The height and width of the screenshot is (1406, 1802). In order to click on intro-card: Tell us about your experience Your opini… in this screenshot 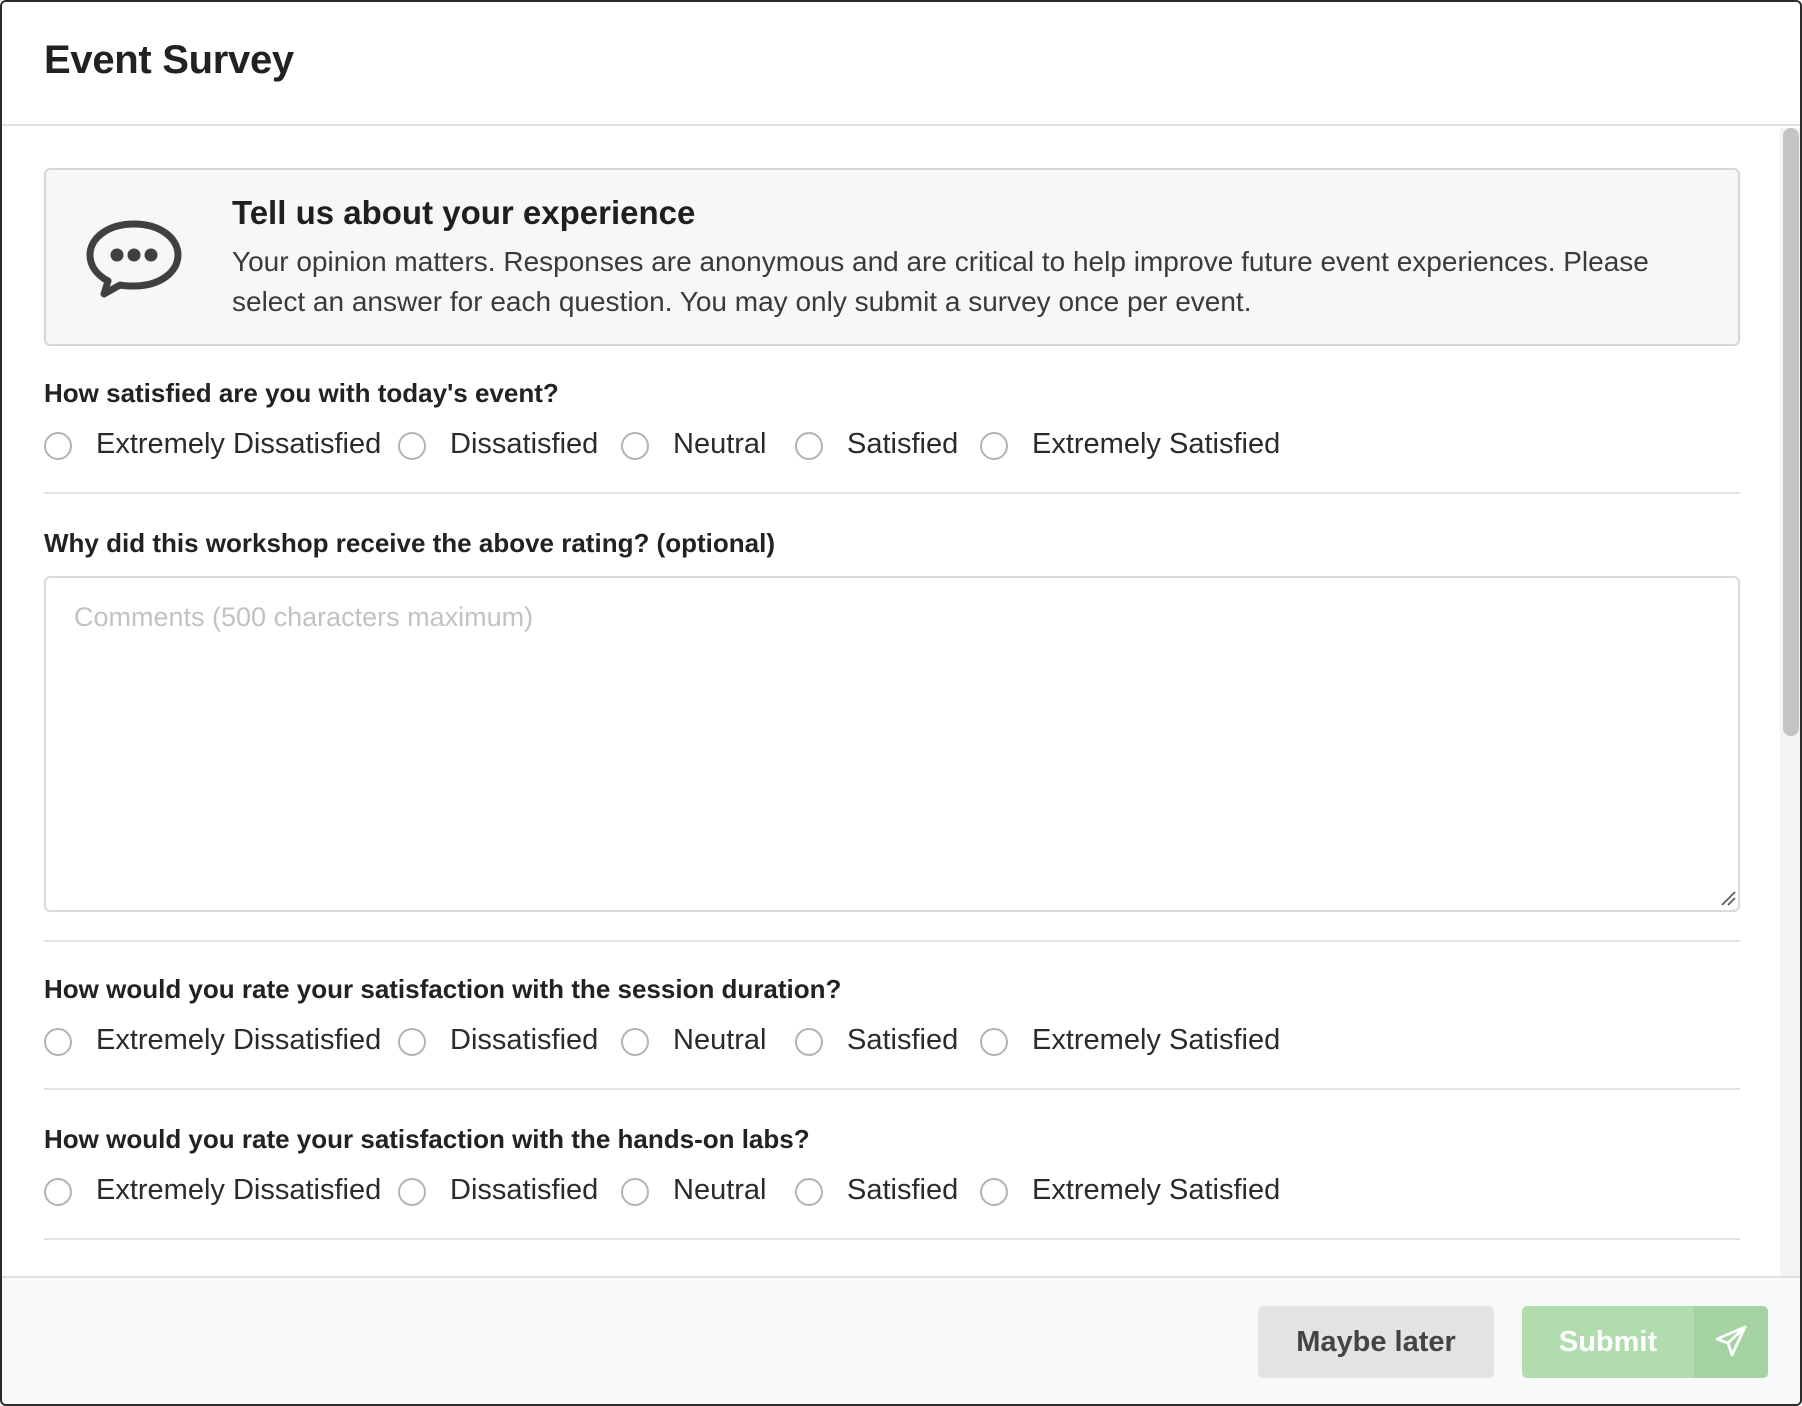, I will do `click(892, 257)`.